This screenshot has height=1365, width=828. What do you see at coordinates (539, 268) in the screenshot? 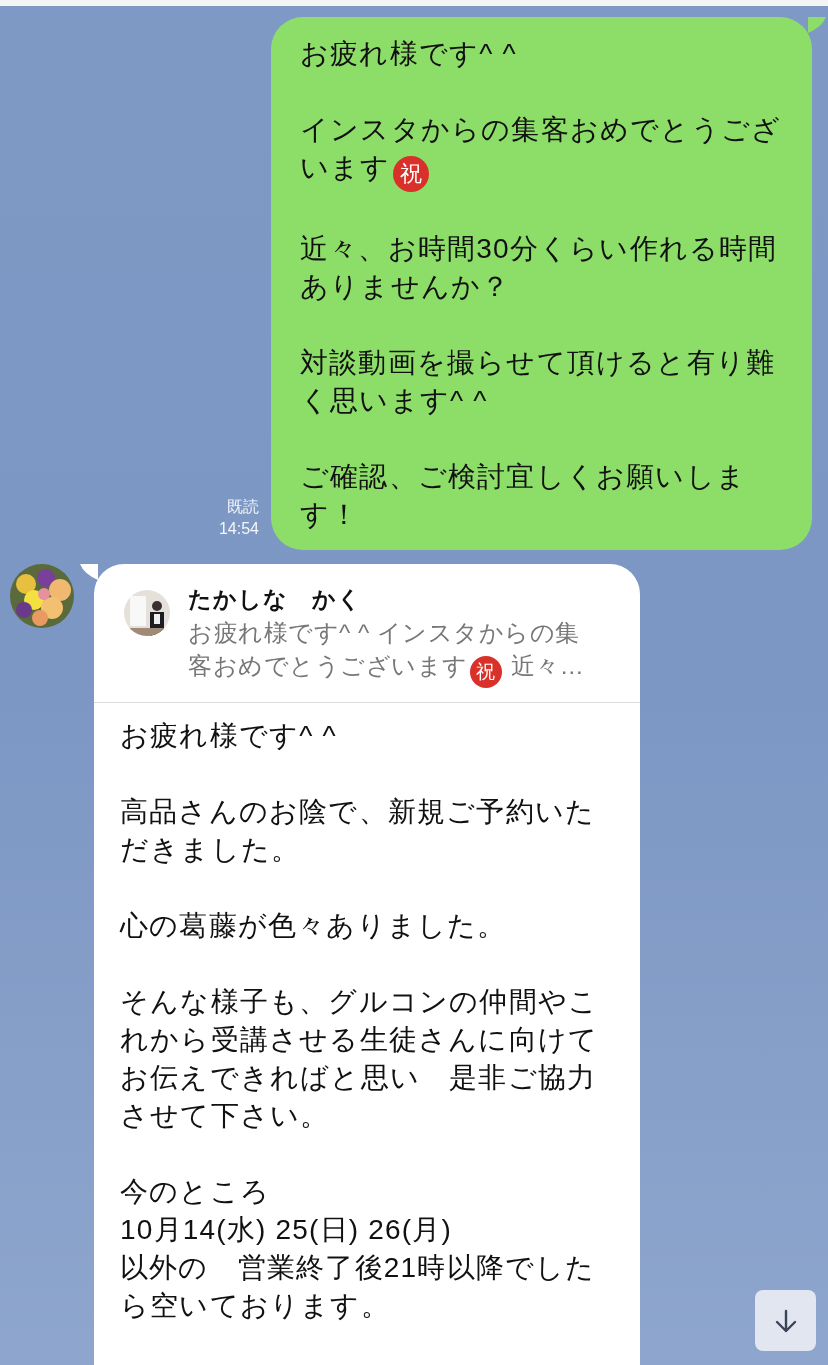
I see `message-text: 近々、お時間30分くらい作れる時間ありませんか？` at bounding box center [539, 268].